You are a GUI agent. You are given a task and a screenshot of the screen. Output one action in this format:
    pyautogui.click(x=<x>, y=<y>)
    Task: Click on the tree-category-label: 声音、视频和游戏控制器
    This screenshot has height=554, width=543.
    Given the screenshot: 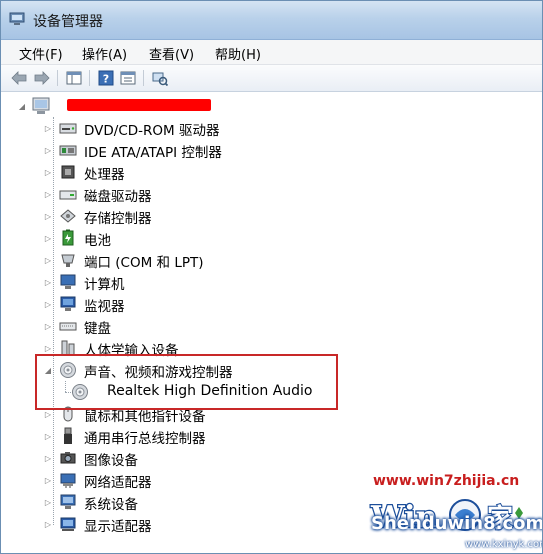 What is the action you would take?
    pyautogui.click(x=158, y=373)
    